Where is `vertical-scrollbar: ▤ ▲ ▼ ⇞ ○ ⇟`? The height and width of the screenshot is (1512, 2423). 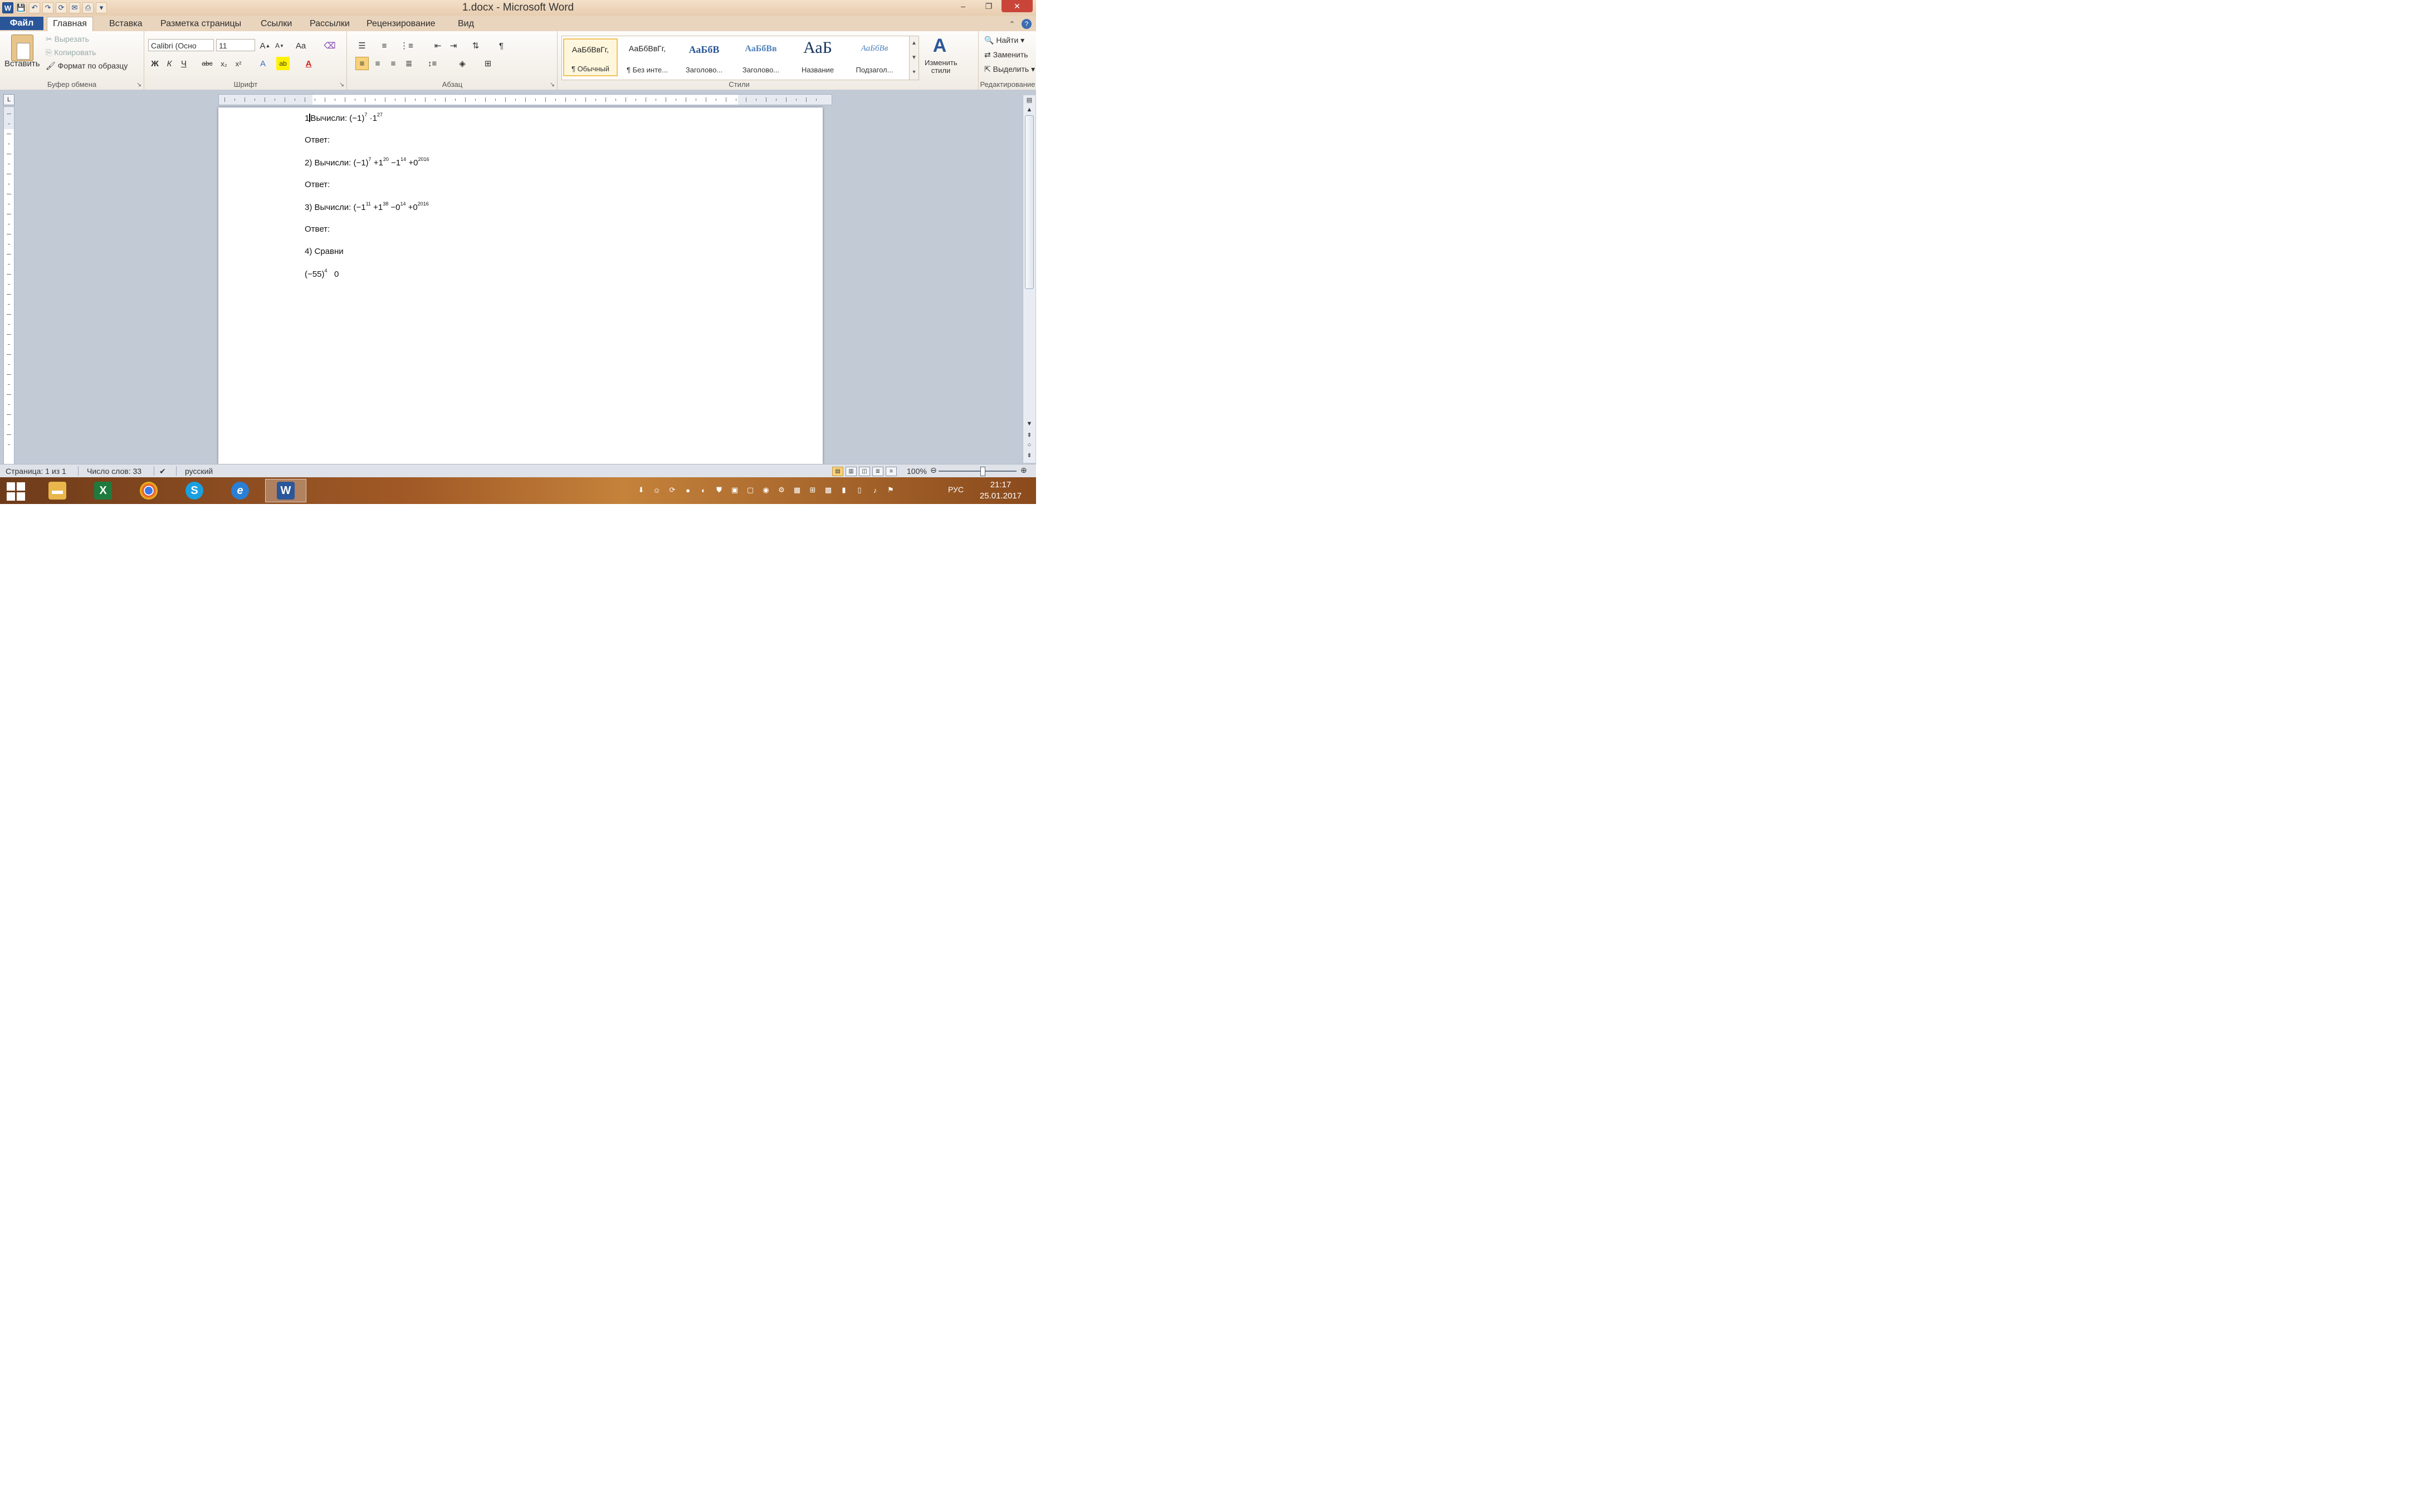
vertical-scrollbar: ▤ ▲ ▼ ⇞ ○ ⇟ is located at coordinates (1029, 279).